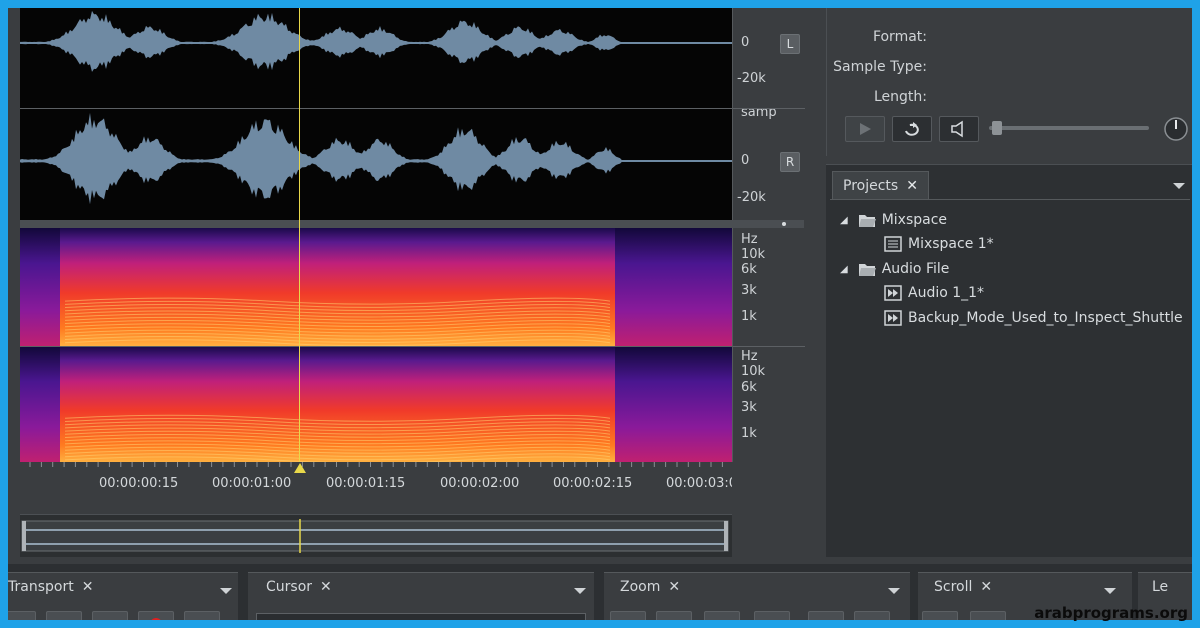  I want to click on panel-menu-chevron-down-icon, so click(1179, 186).